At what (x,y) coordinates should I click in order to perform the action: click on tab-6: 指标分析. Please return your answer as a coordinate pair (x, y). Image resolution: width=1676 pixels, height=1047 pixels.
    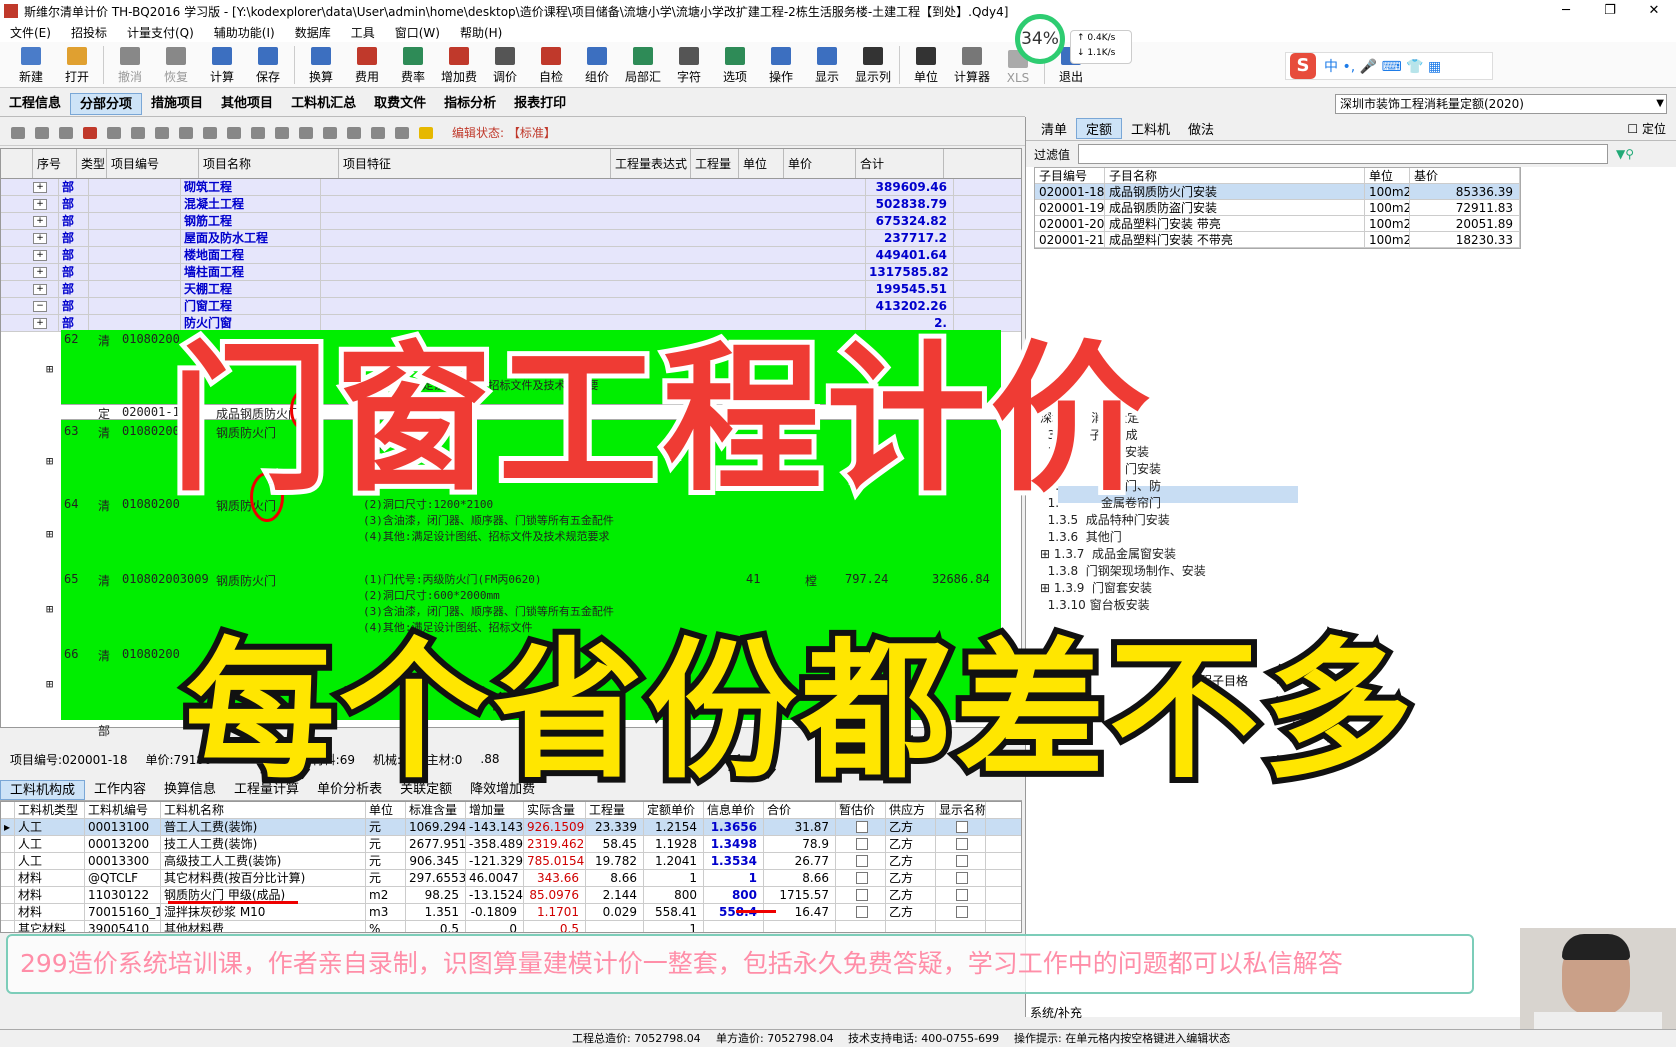
    Looking at the image, I should click on (470, 104).